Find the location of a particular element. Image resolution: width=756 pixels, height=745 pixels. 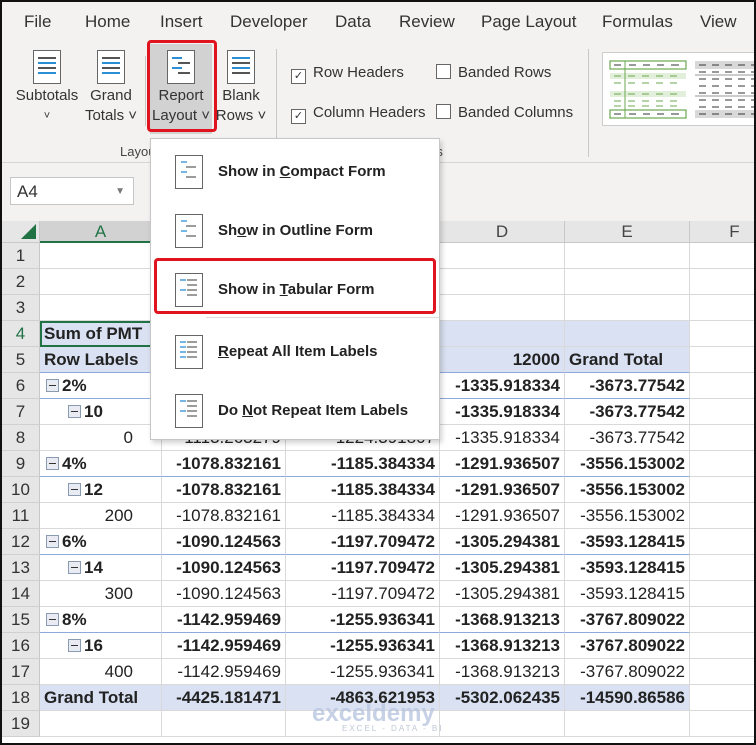

pivot-value-cell: -1305.294381 is located at coordinates (502, 542).